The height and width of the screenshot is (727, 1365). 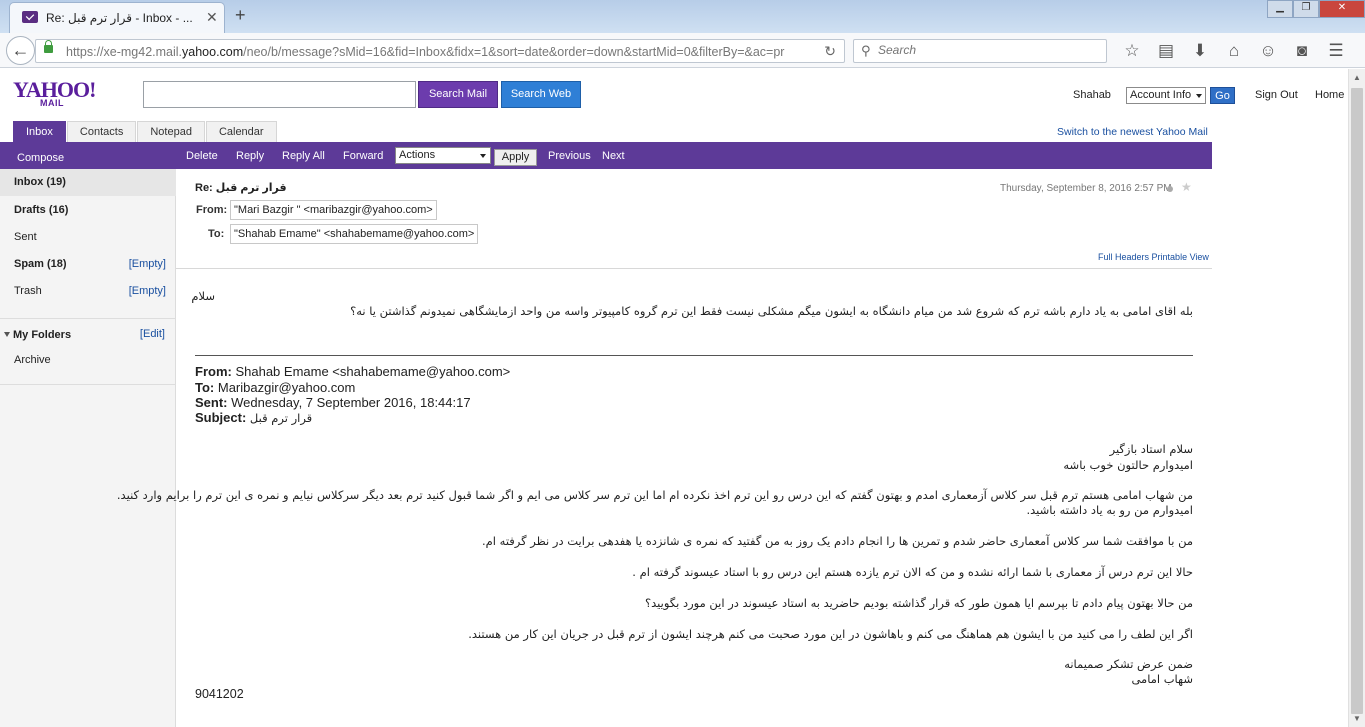 I want to click on empty-spam-link: [Empty], so click(x=147, y=264).